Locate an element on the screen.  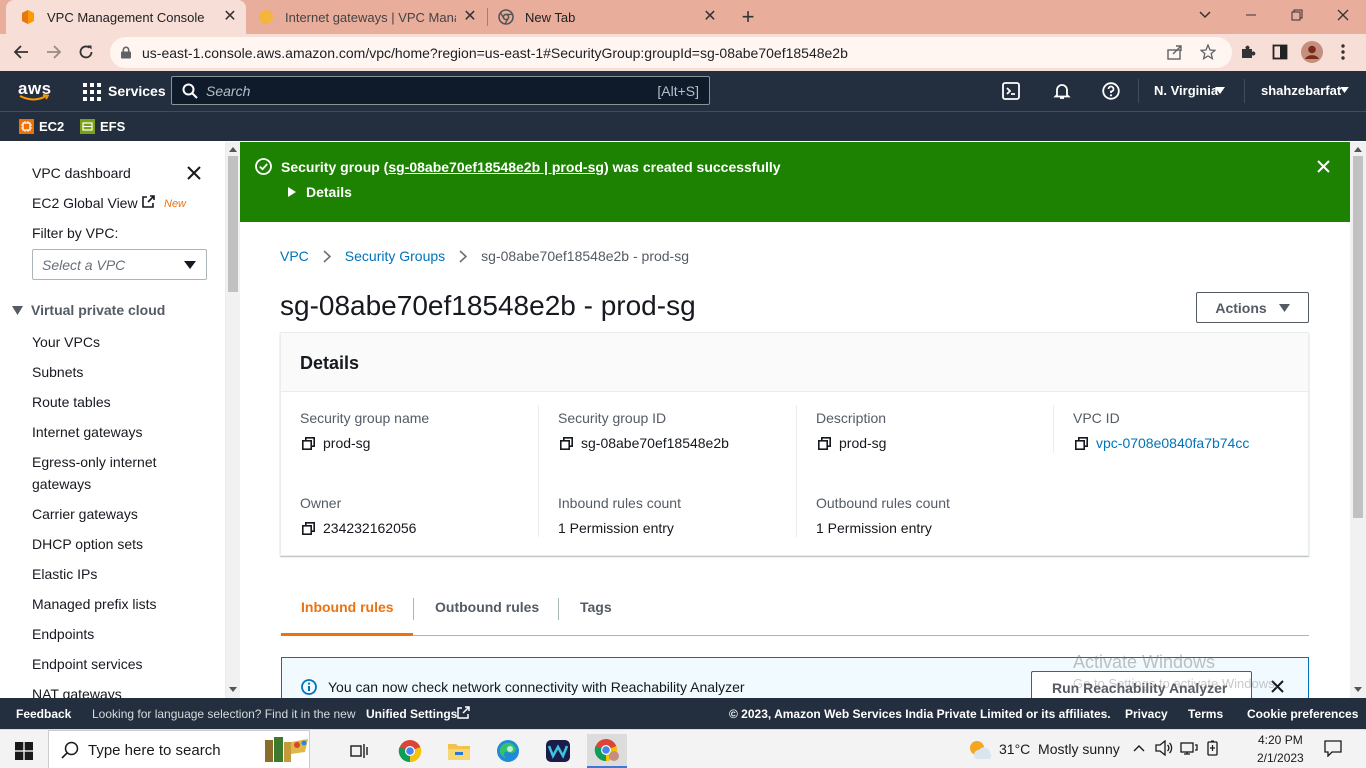
minimize-window-icon is located at coordinates (1251, 15).